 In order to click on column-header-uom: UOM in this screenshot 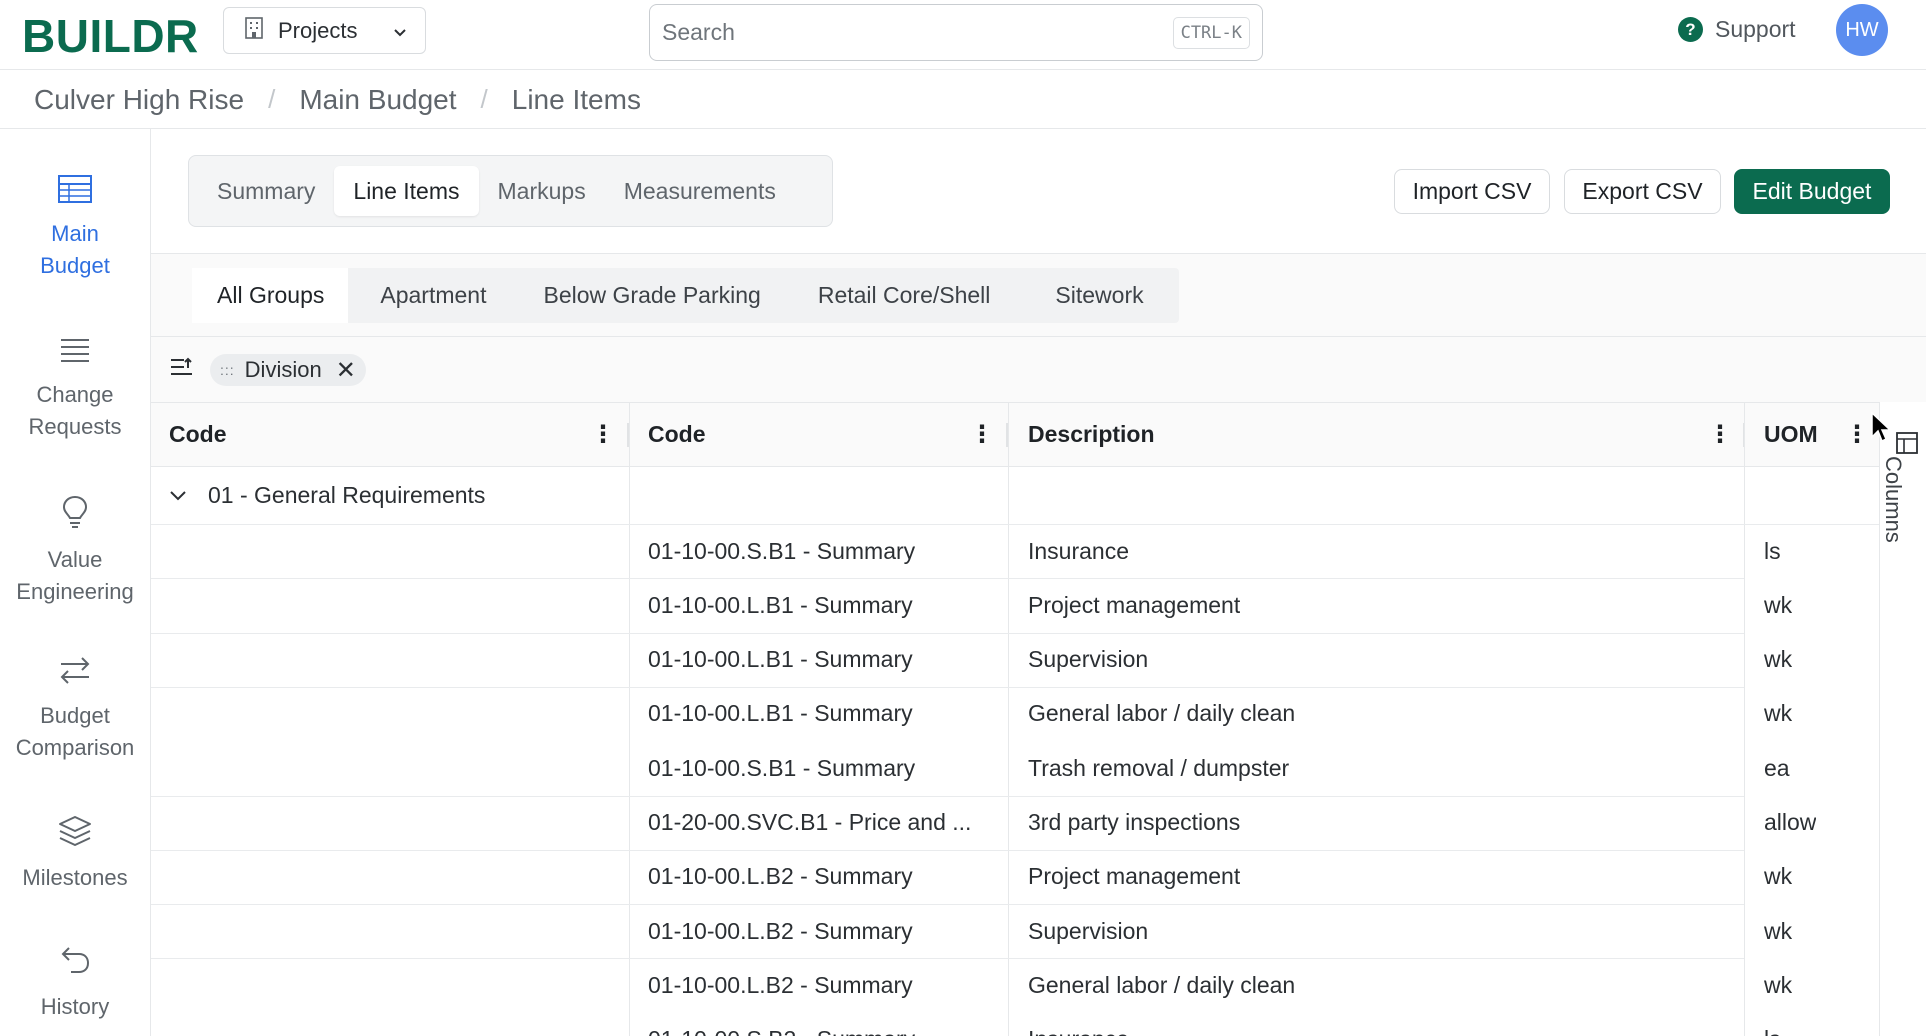, I will do `click(1804, 434)`.